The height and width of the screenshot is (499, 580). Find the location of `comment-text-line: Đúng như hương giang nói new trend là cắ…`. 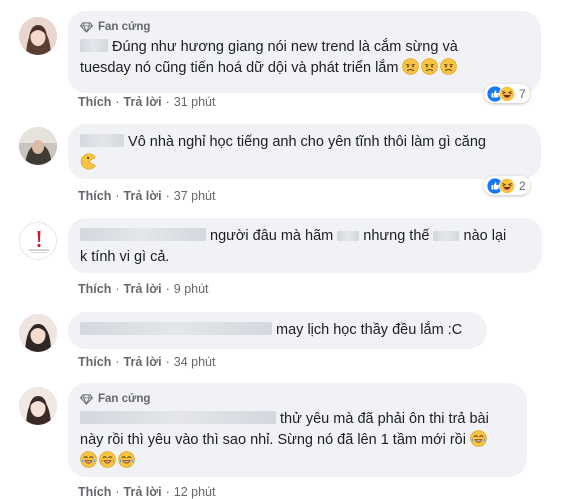

comment-text-line: Đúng như hương giang nói new trend là cắ… is located at coordinates (285, 47).